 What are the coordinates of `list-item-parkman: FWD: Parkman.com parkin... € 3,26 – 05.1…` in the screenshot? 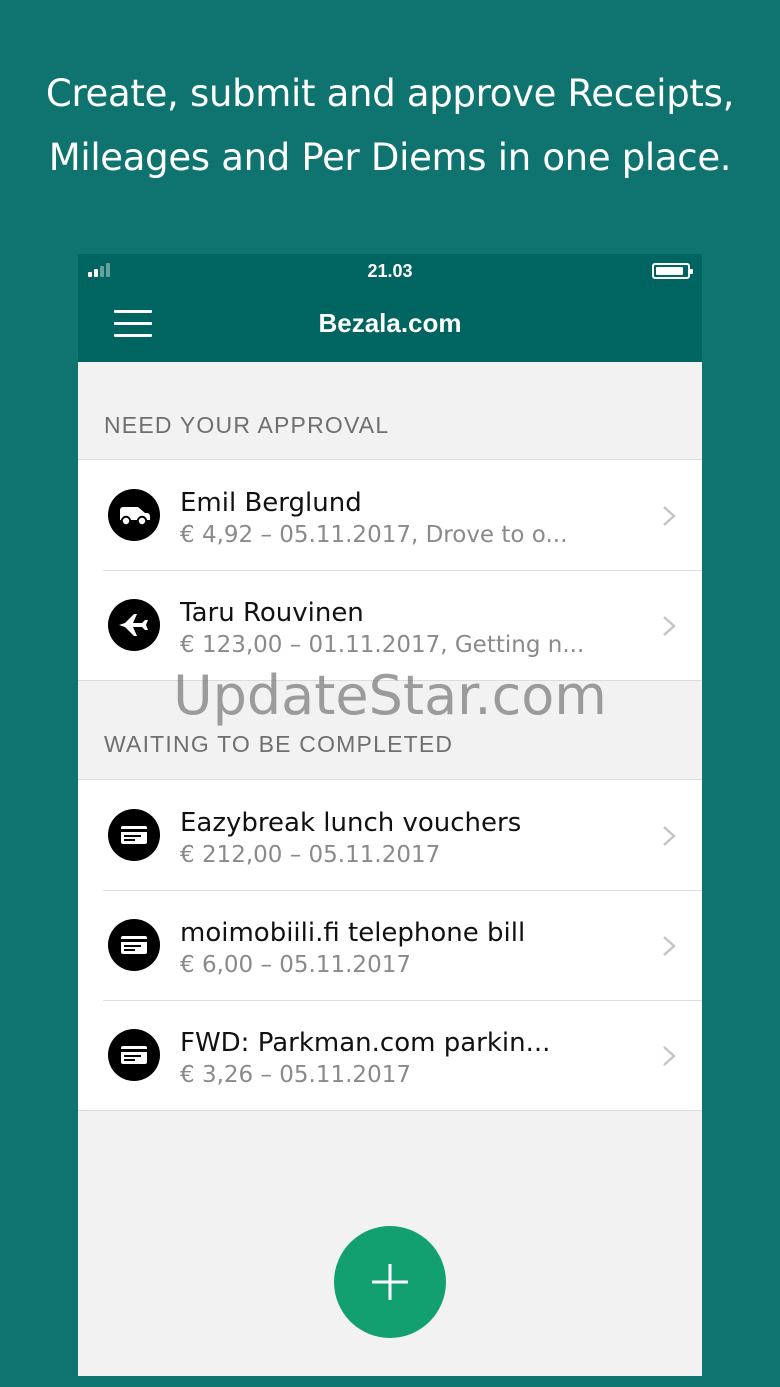 It's located at (390, 1055).